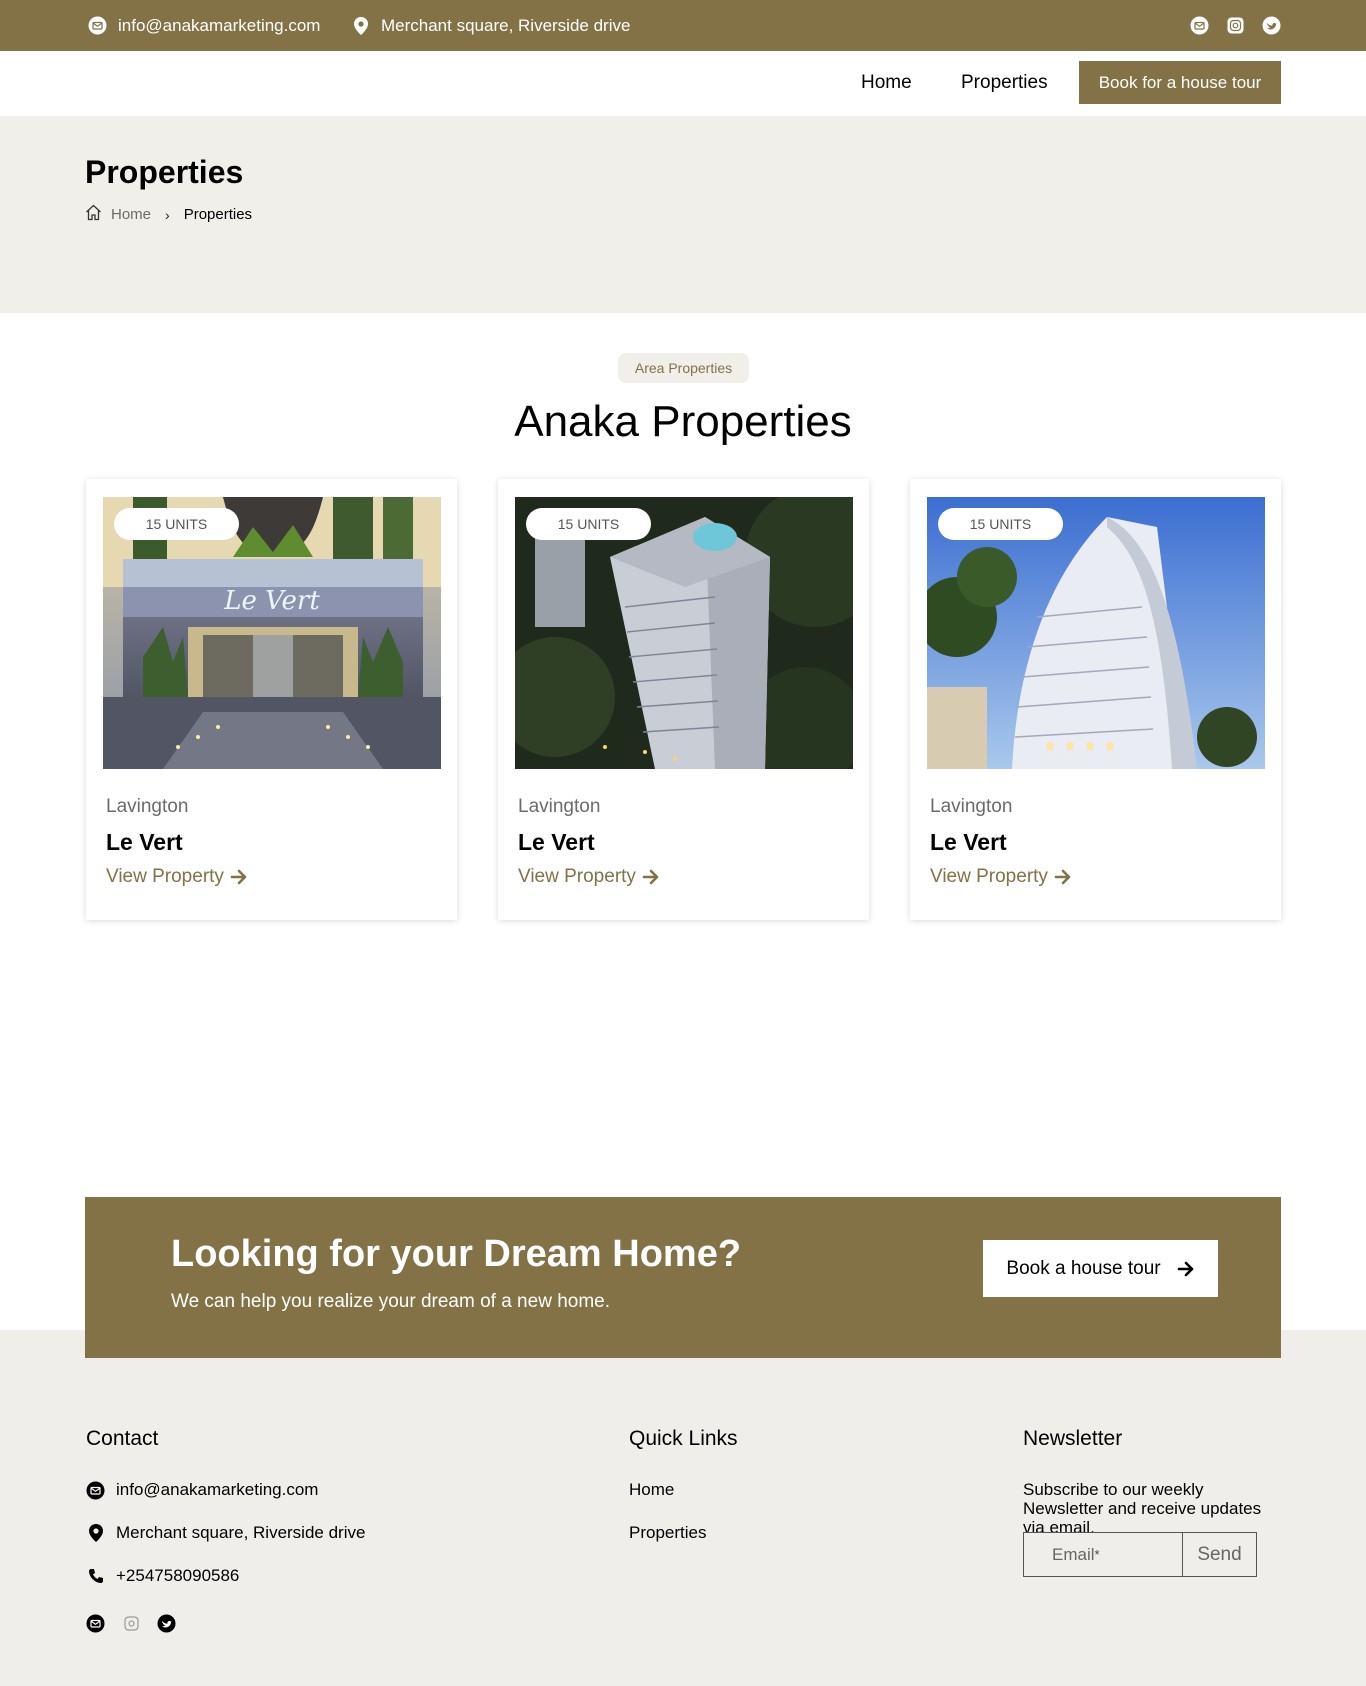 This screenshot has height=1686, width=1366. Describe the element at coordinates (217, 1489) in the screenshot. I see `footer-email-text: info@anakamarketing.com` at that location.